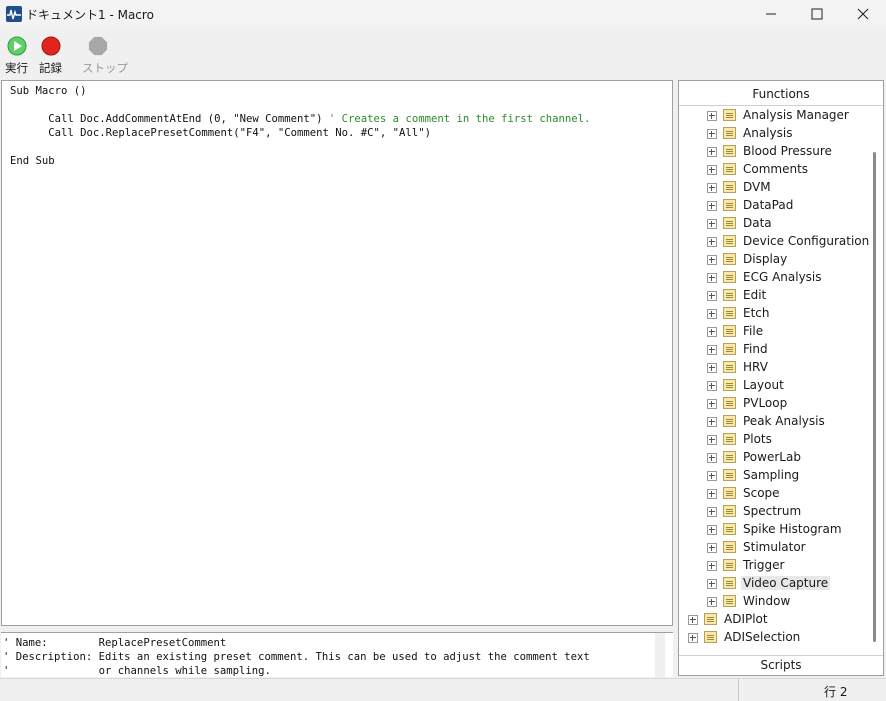 The height and width of the screenshot is (701, 886). Describe the element at coordinates (774, 602) in the screenshot. I see `tree-item: Window` at that location.